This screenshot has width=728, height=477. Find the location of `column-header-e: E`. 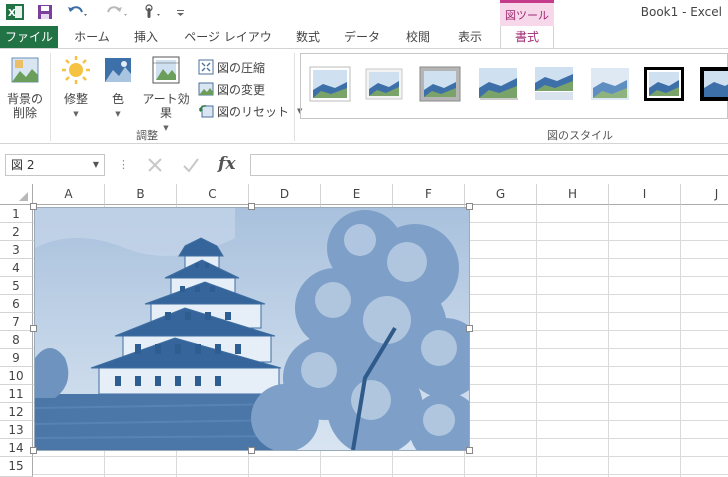

column-header-e: E is located at coordinates (357, 194).